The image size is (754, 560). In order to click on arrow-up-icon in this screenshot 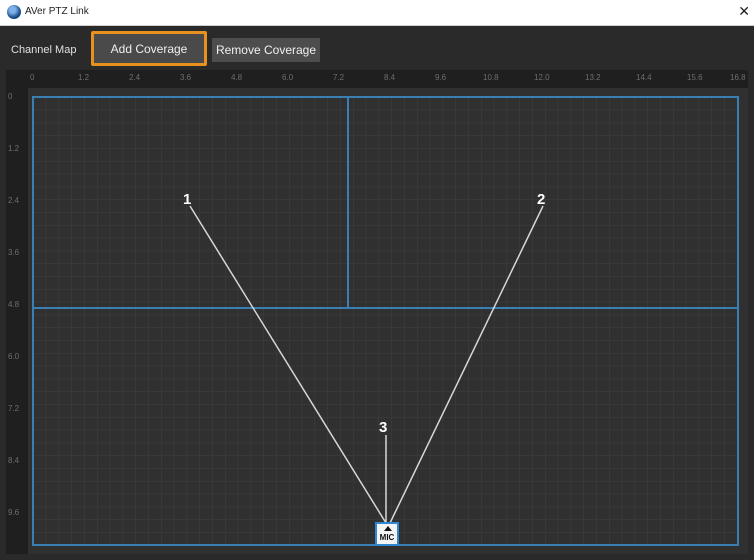, I will do `click(388, 528)`.